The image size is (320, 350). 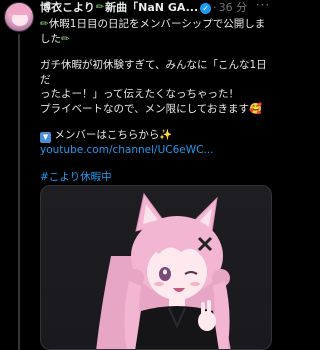 What do you see at coordinates (107, 135) in the screenshot?
I see `tweet-line: メンバーはこちらから` at bounding box center [107, 135].